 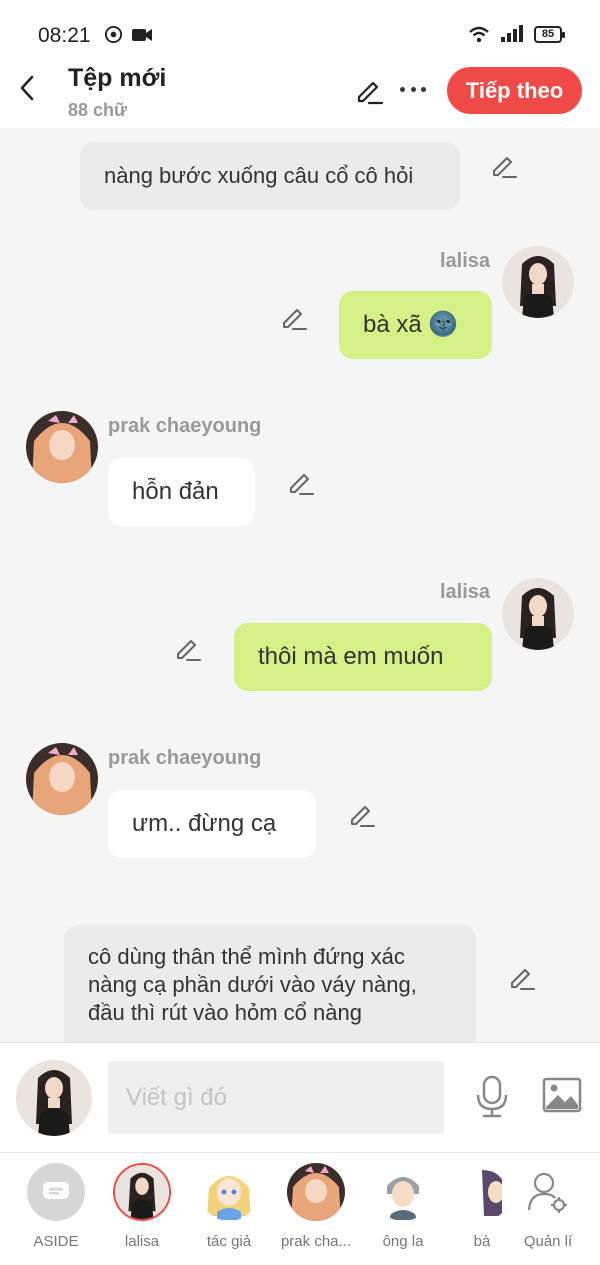 I want to click on image-icon, so click(x=562, y=1095).